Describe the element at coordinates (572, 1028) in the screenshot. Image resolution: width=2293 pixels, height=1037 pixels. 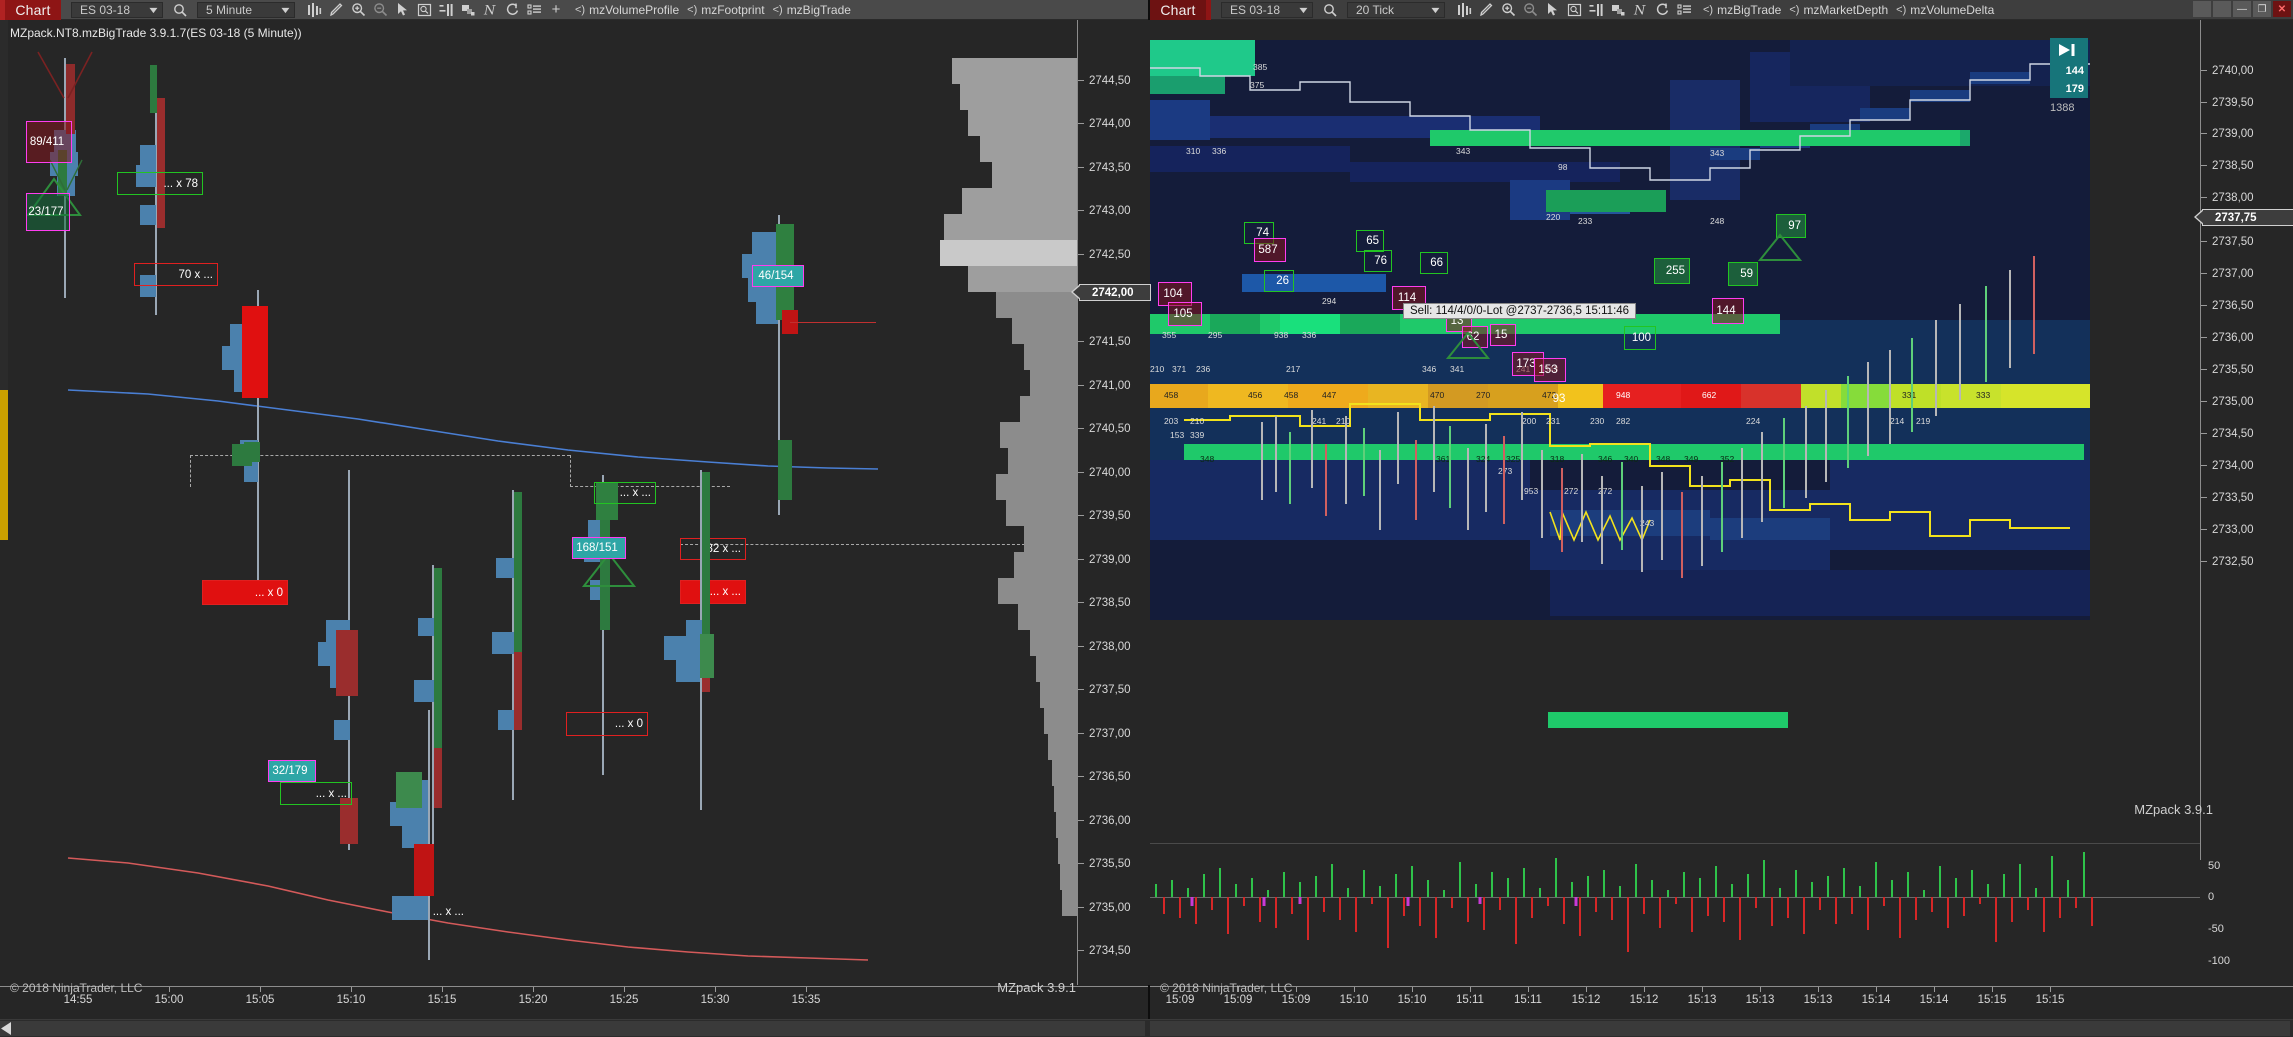
I see `left-hscroll-thumb` at that location.